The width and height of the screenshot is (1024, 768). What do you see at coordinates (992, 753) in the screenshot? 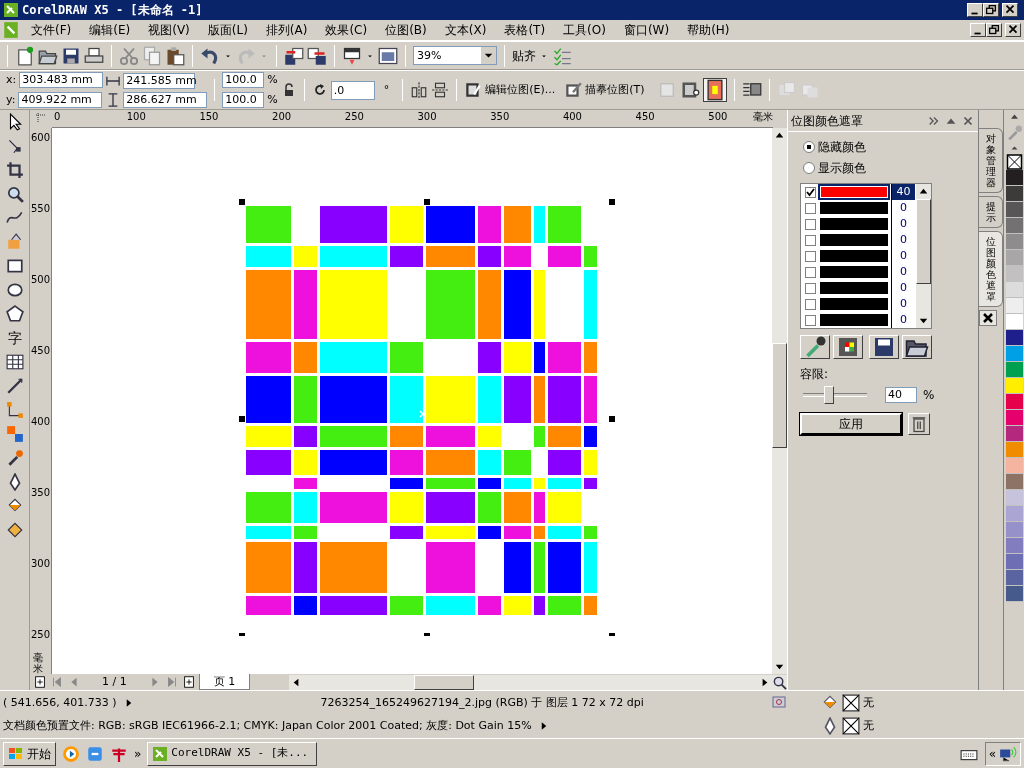
I see `tray-toggle: «` at bounding box center [992, 753].